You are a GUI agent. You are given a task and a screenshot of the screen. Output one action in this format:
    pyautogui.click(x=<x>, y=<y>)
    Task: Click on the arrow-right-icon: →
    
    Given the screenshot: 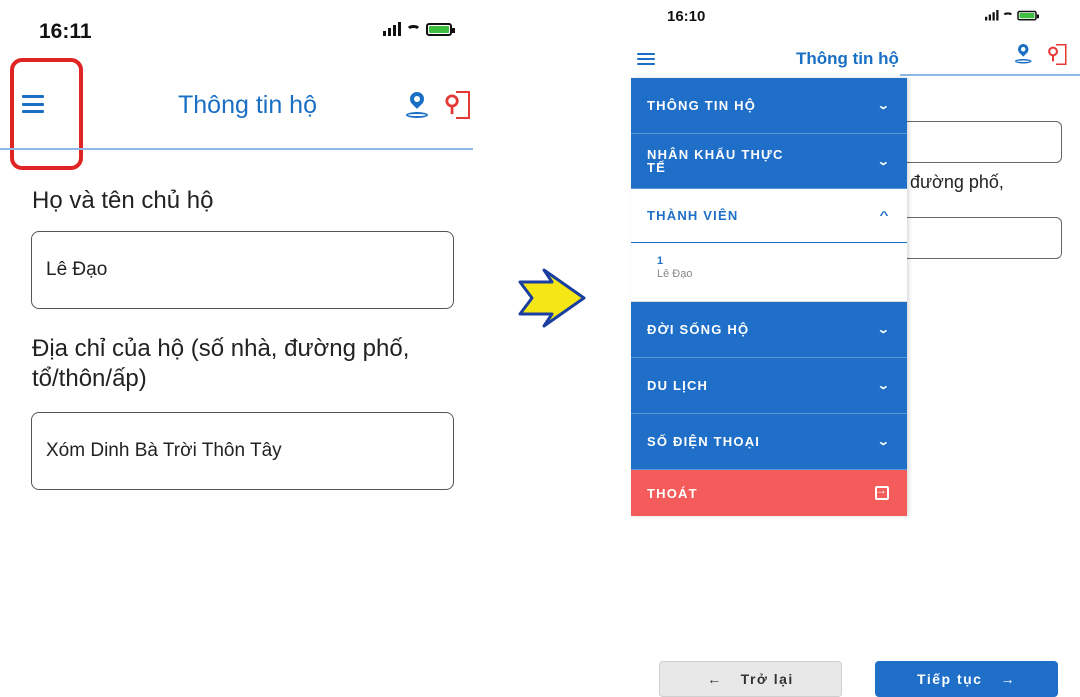 What is the action you would take?
    pyautogui.click(x=1008, y=679)
    